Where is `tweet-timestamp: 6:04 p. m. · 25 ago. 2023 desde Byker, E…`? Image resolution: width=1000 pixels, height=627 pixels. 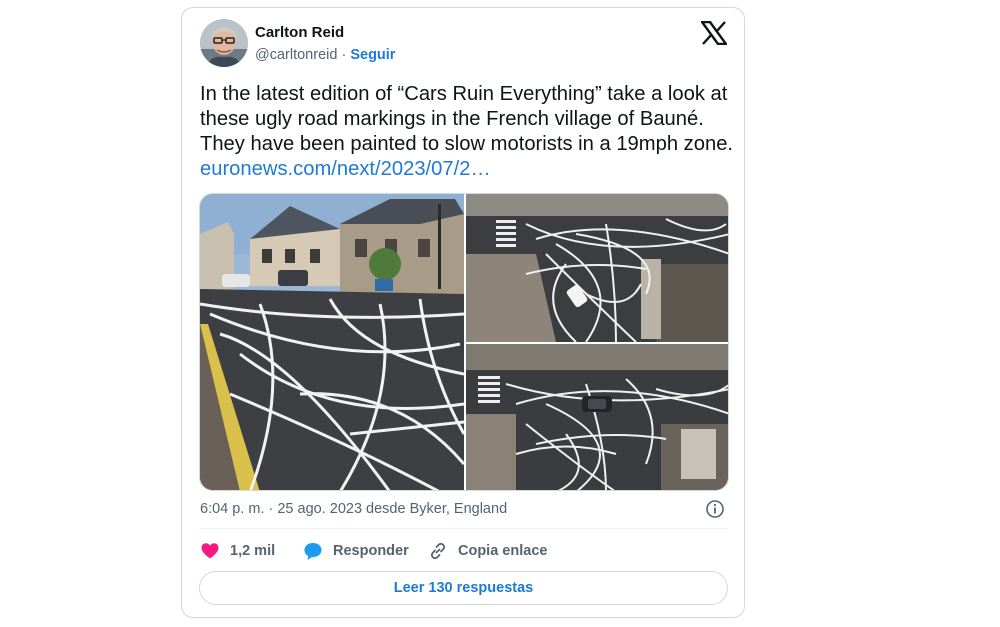
tweet-timestamp: 6:04 p. m. · 25 ago. 2023 desde Byker, E… is located at coordinates (353, 509).